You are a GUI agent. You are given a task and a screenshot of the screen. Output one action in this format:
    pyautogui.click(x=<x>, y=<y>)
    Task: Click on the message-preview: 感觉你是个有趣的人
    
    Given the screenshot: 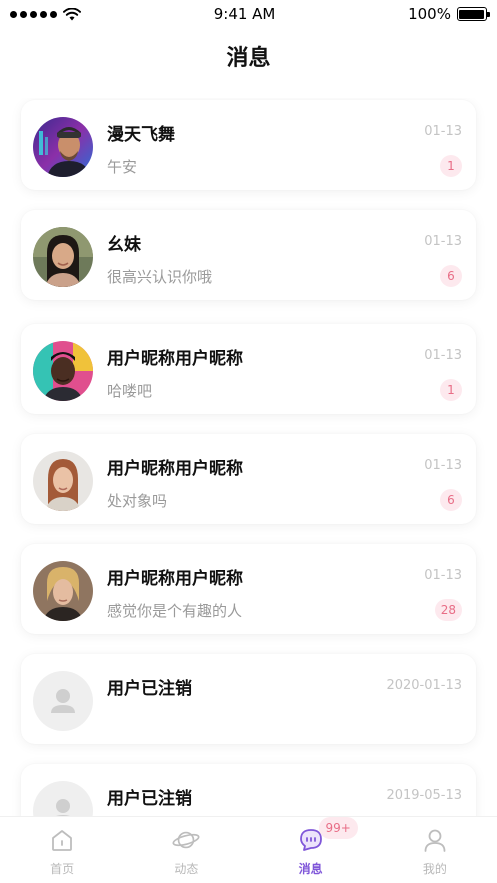 What is the action you would take?
    pyautogui.click(x=175, y=611)
    